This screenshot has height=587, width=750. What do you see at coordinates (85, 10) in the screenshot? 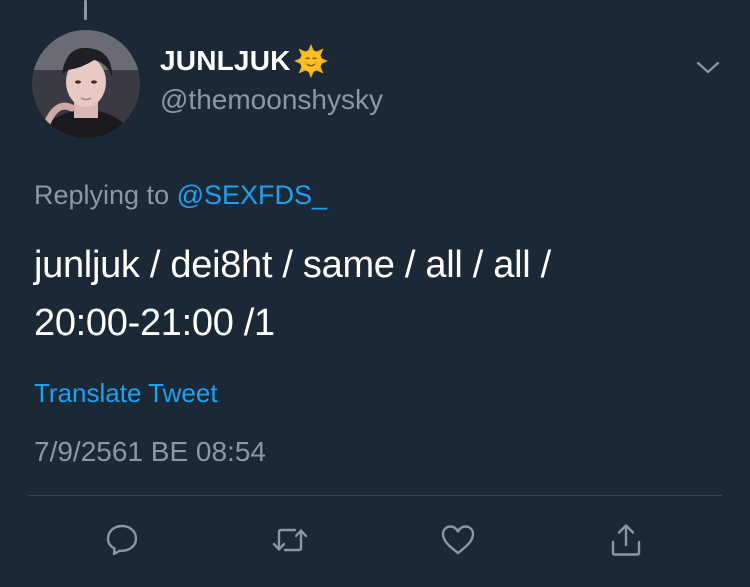
I see `thread-connector-line` at bounding box center [85, 10].